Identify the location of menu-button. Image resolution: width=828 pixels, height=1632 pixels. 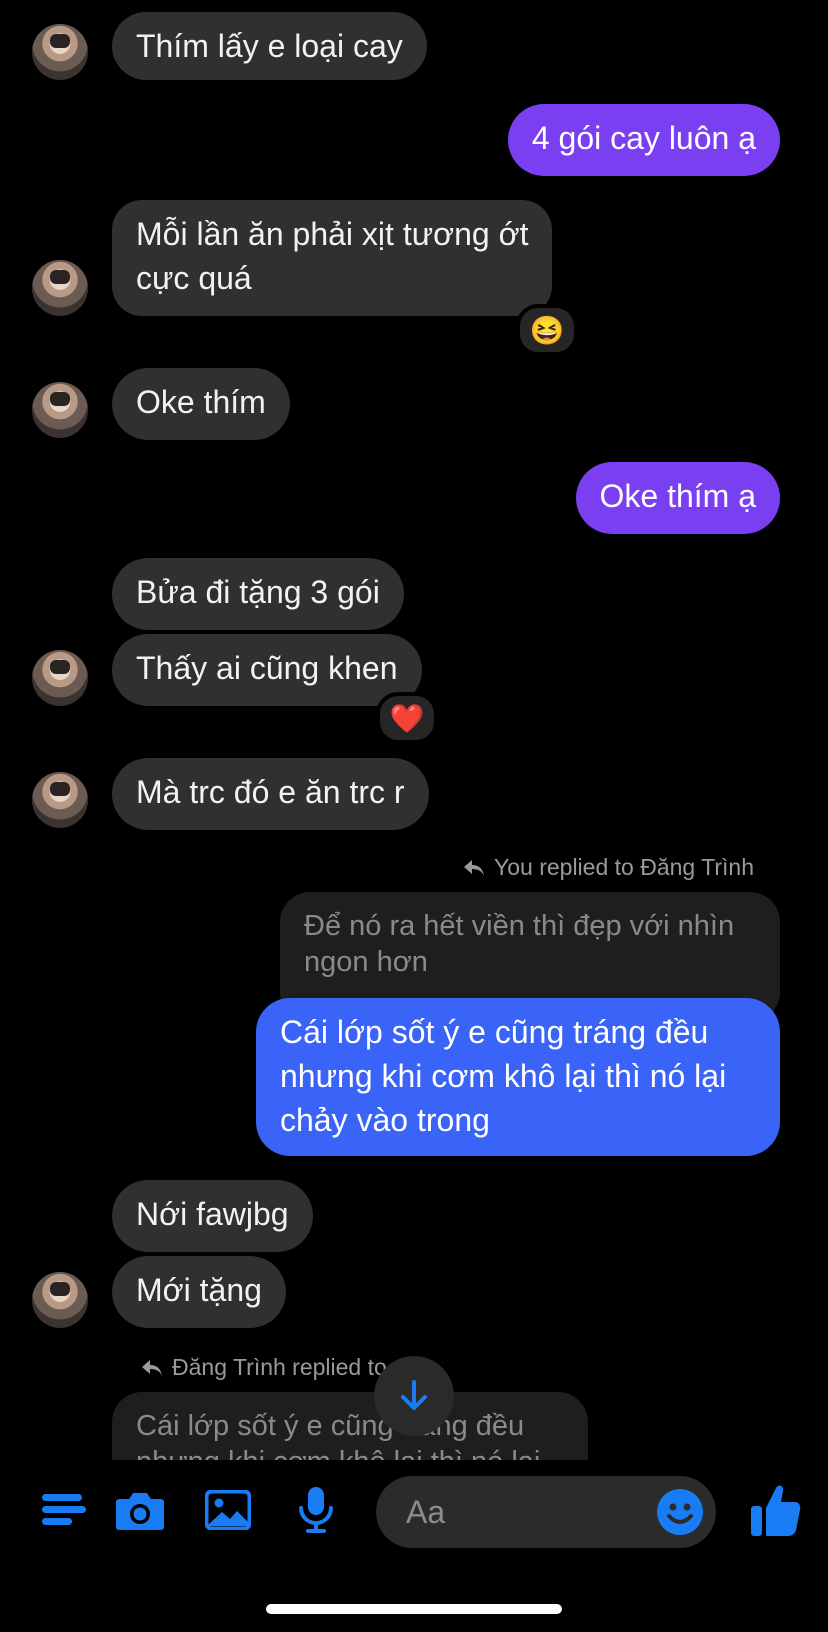
(64, 1510).